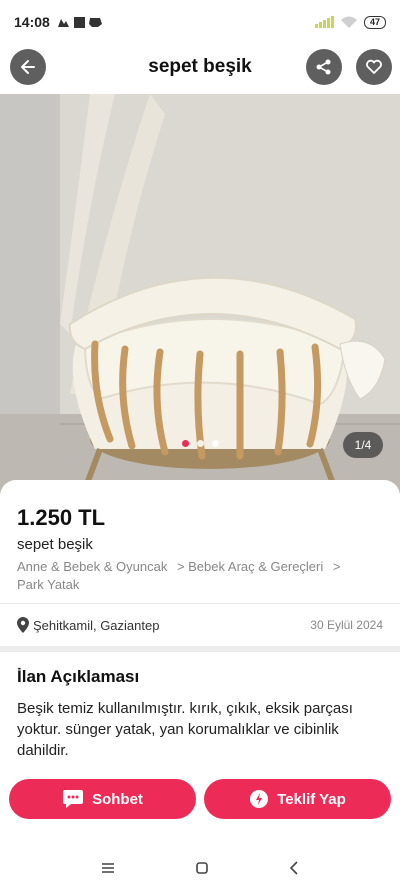 The height and width of the screenshot is (888, 400). I want to click on share-icon, so click(323, 67).